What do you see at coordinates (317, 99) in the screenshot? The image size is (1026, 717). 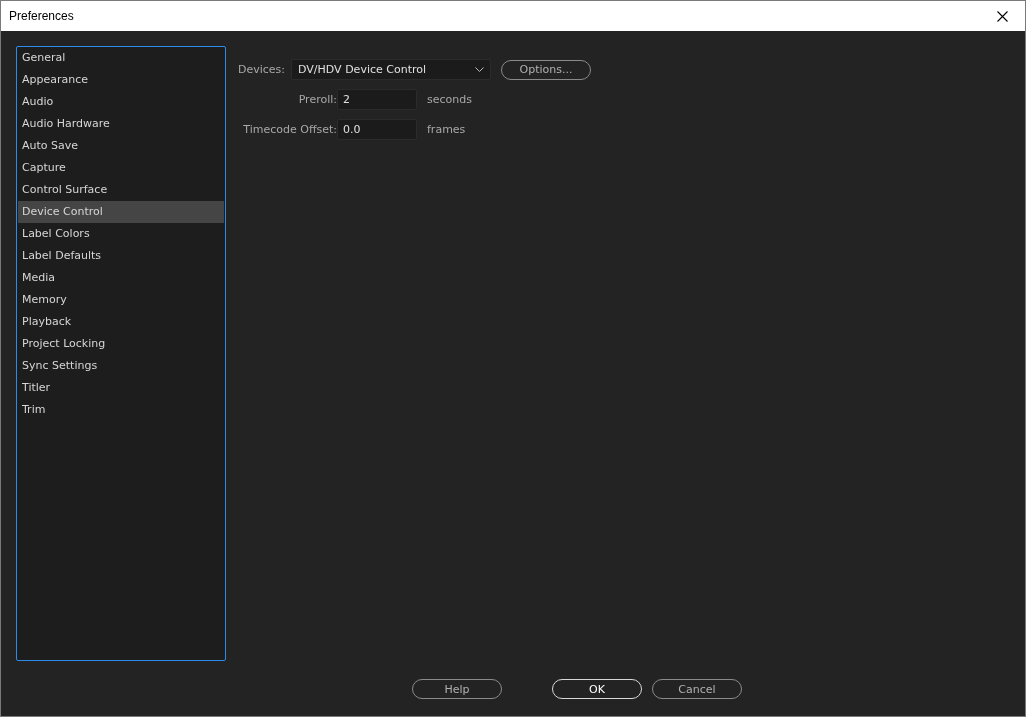 I see `field-label: Preroll:` at bounding box center [317, 99].